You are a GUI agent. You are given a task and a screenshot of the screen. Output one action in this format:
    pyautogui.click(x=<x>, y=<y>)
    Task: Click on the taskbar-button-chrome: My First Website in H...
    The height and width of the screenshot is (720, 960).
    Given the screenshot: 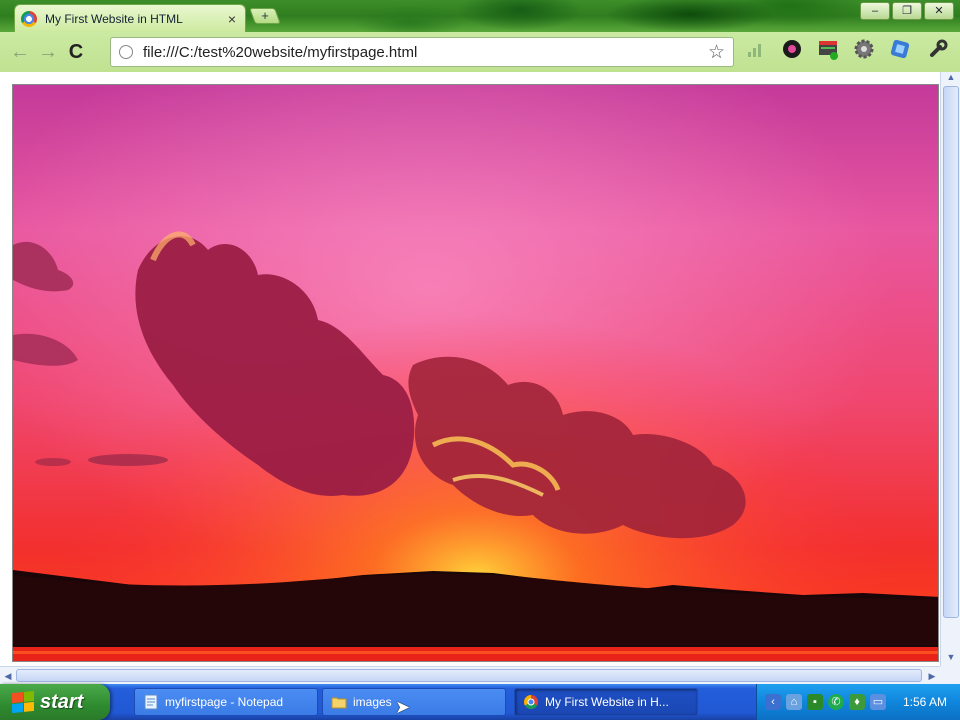 What is the action you would take?
    pyautogui.click(x=606, y=702)
    